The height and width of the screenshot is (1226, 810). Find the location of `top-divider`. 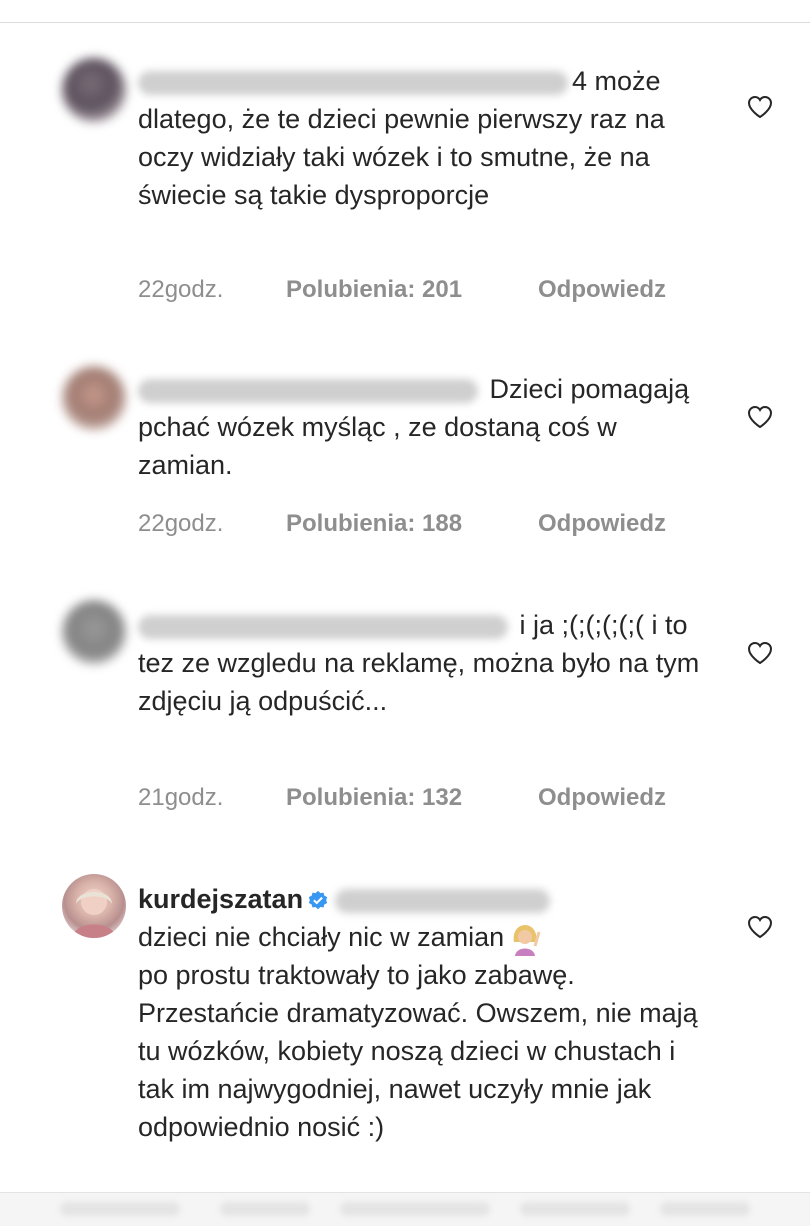

top-divider is located at coordinates (405, 22).